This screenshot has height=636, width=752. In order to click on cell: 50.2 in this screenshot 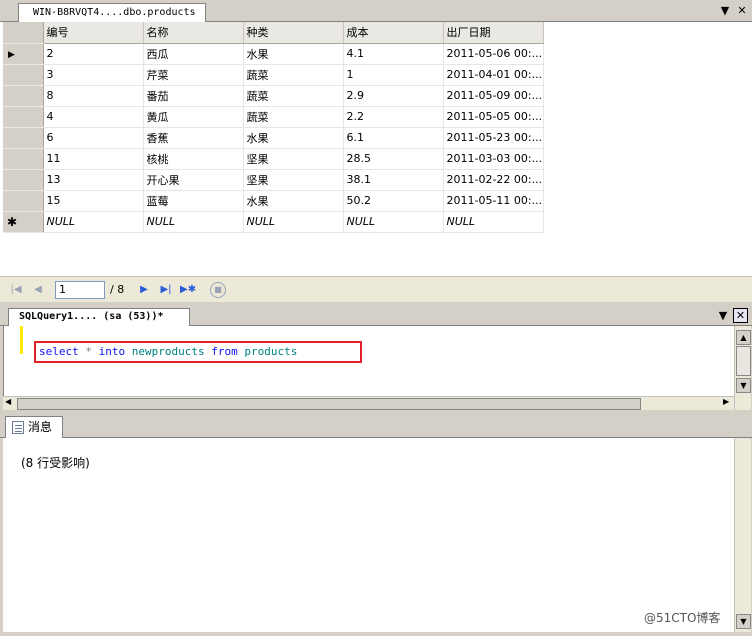, I will do `click(393, 201)`.